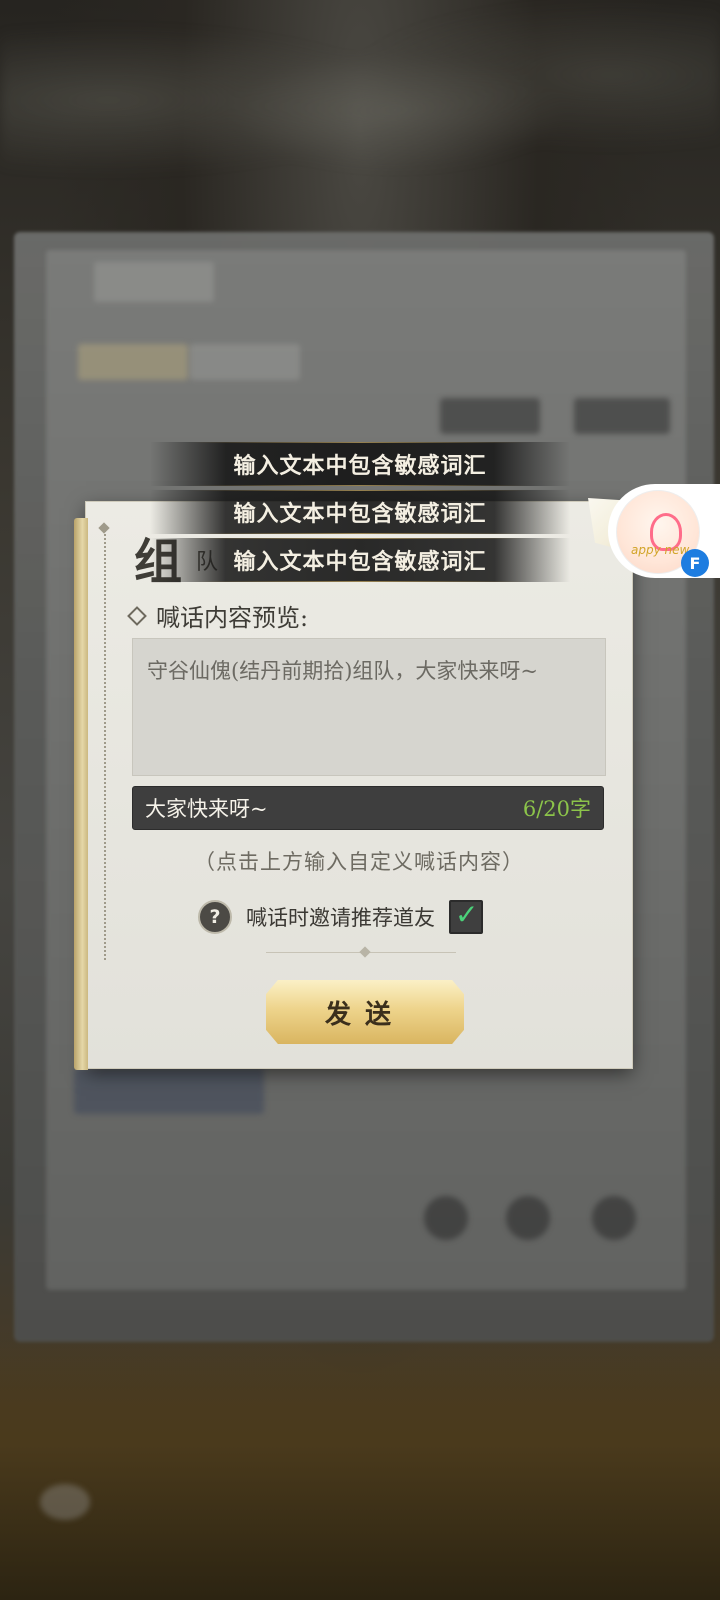  What do you see at coordinates (65, 1502) in the screenshot?
I see `background-controller-icon` at bounding box center [65, 1502].